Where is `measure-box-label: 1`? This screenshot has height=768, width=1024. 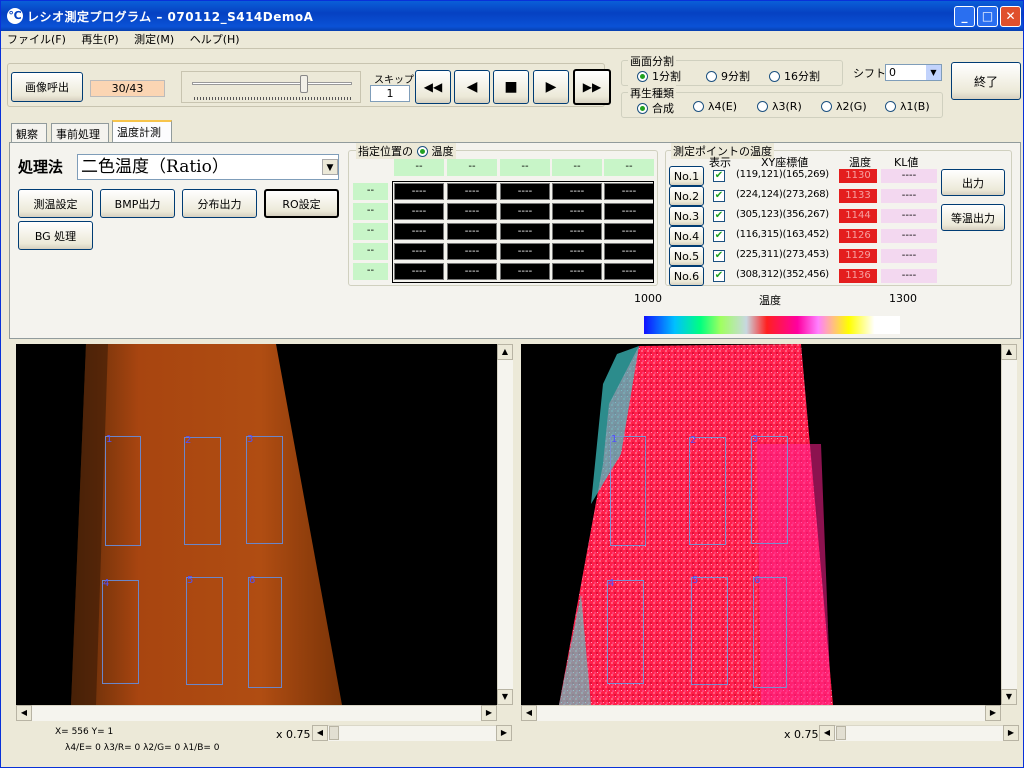 measure-box-label: 1 is located at coordinates (614, 439).